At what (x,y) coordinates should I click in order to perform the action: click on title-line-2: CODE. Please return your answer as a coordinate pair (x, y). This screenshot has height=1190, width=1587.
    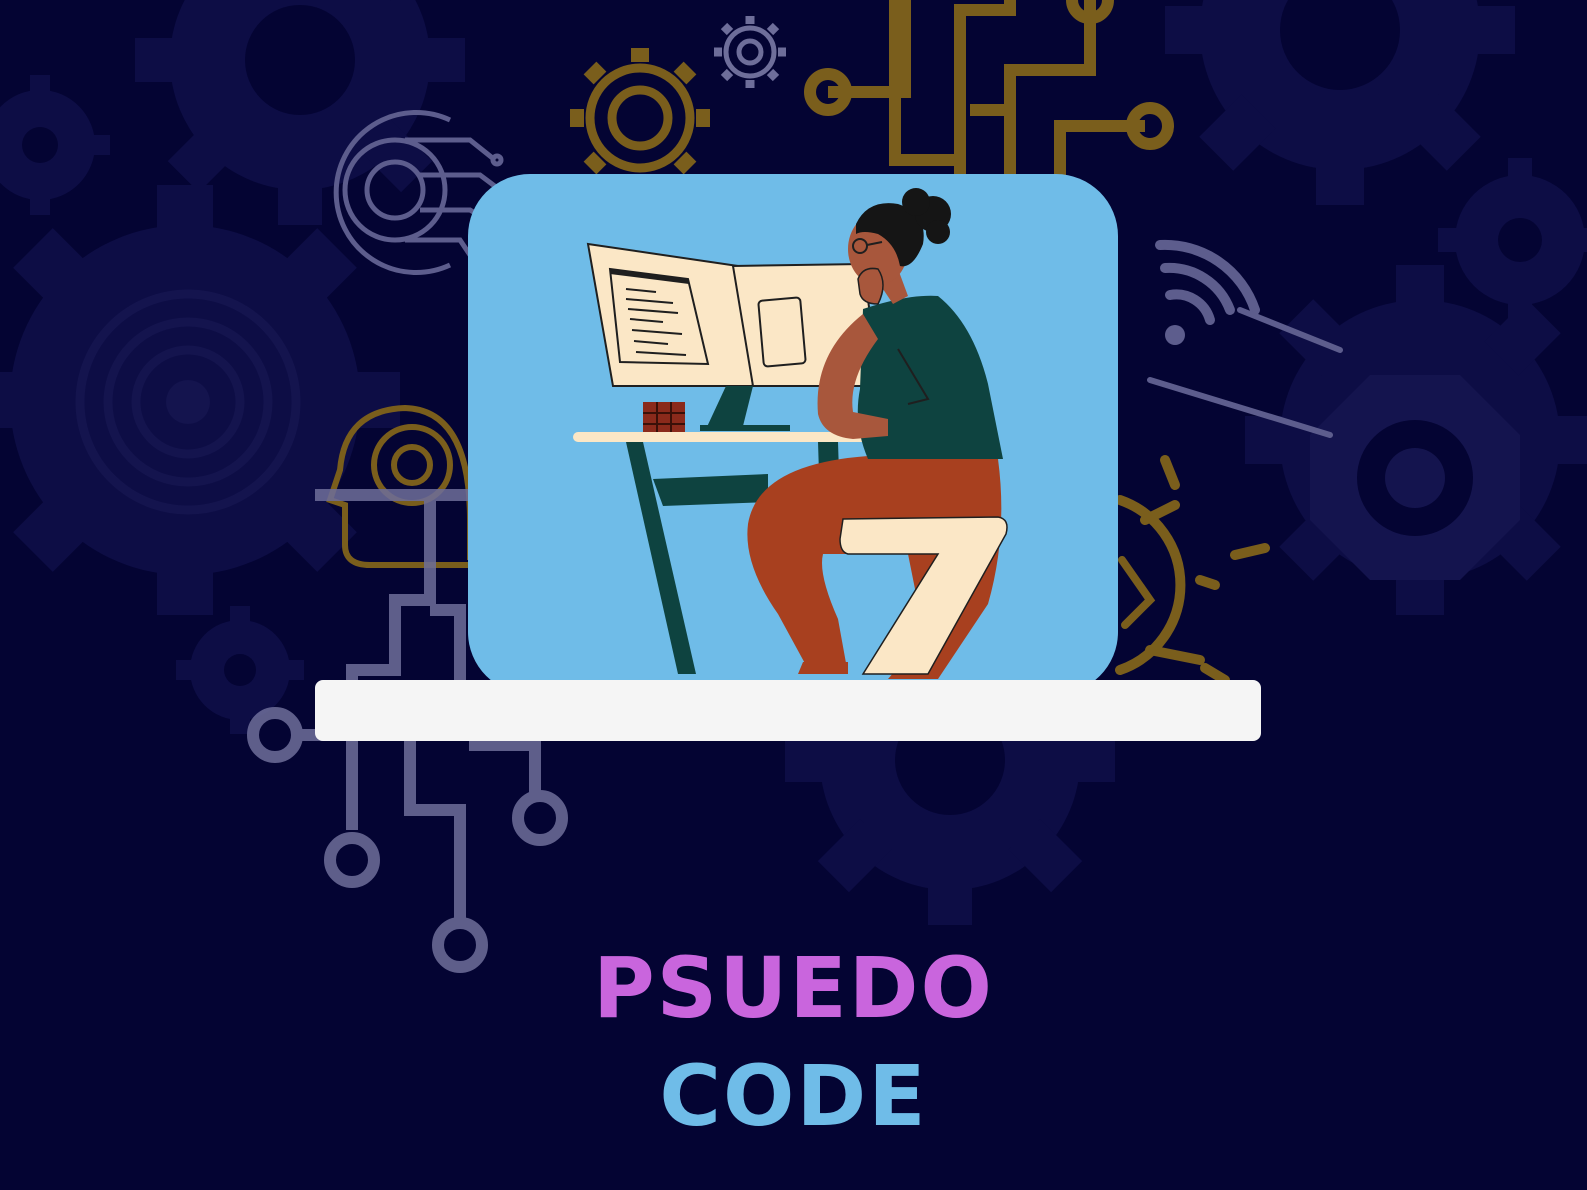
    Looking at the image, I should click on (793, 1096).